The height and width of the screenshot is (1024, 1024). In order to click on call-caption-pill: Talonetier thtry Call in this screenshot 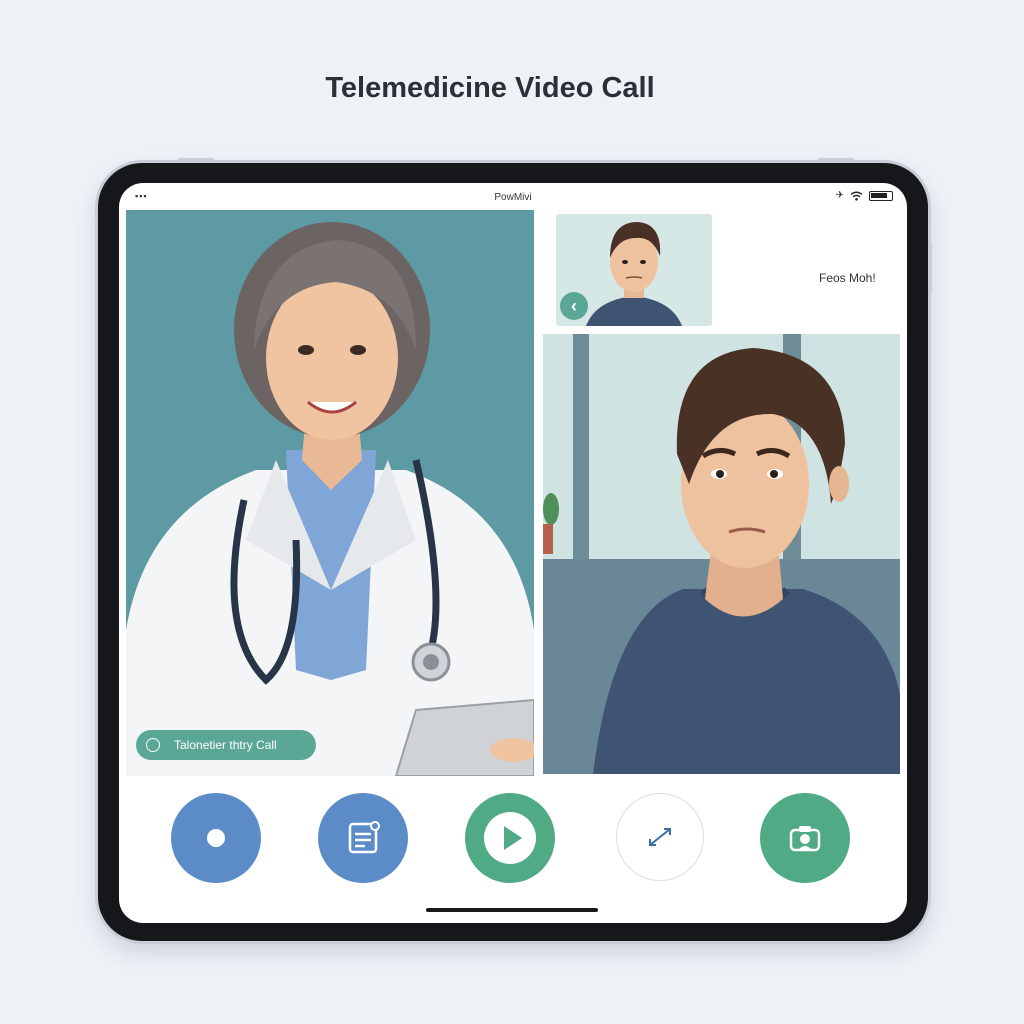, I will do `click(226, 745)`.